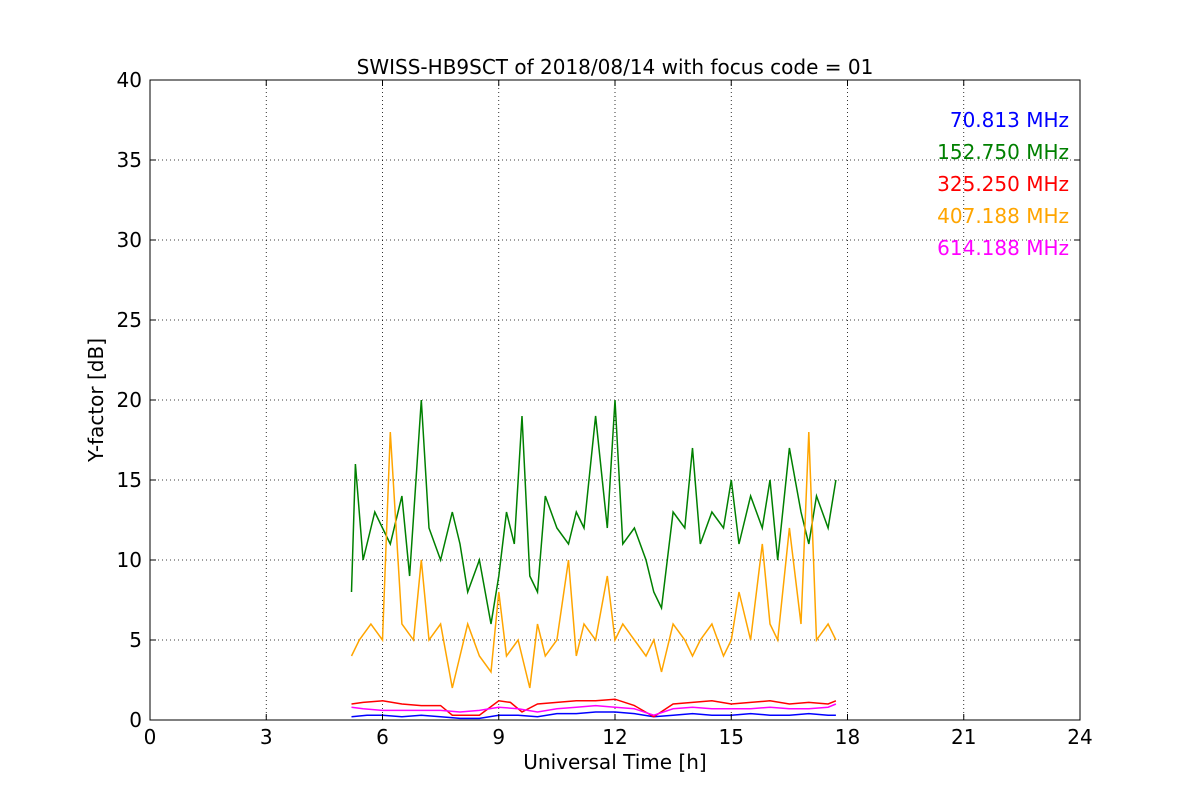  I want to click on y-tick-label: 0, so click(135, 720).